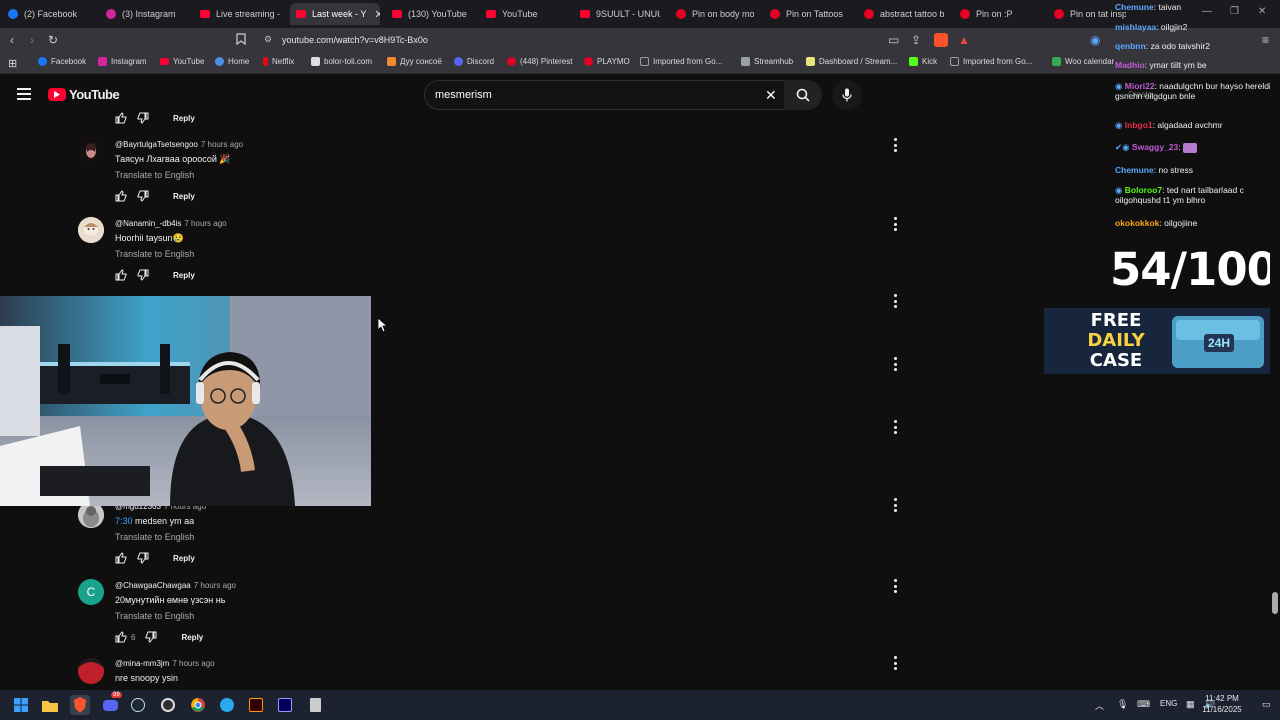 Image resolution: width=1280 pixels, height=720 pixels. I want to click on keyboard-tray-icon: ⌨, so click(1143, 704).